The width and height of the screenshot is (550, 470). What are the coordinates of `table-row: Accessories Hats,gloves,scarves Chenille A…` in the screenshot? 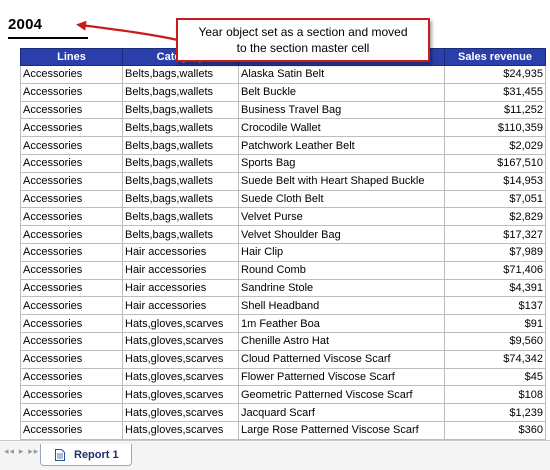 It's located at (283, 341).